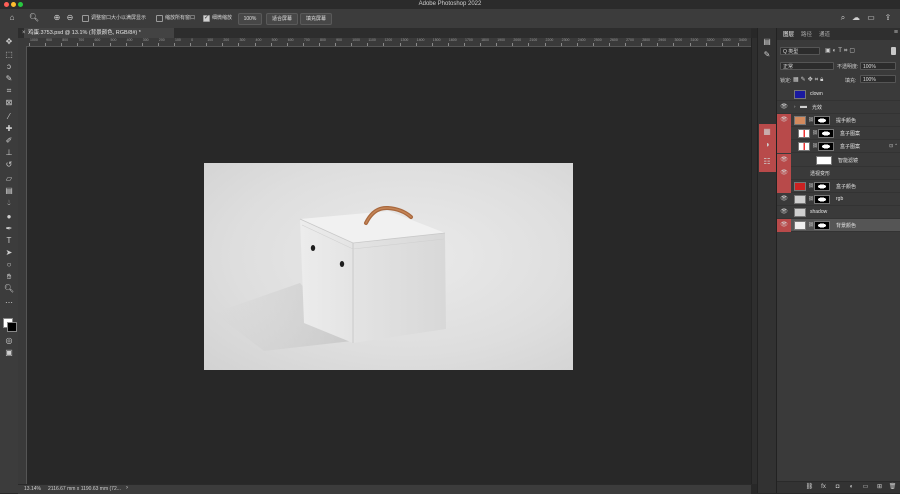 This screenshot has width=900, height=494. Describe the element at coordinates (809, 487) in the screenshot. I see `link-layers-icon: ⛓` at that location.